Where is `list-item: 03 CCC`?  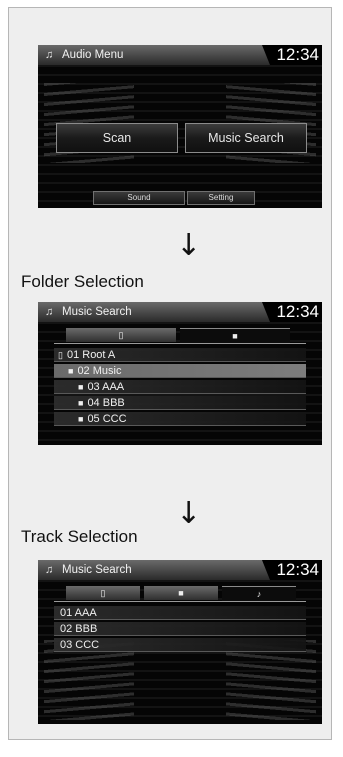
list-item: 03 CCC is located at coordinates (180, 645).